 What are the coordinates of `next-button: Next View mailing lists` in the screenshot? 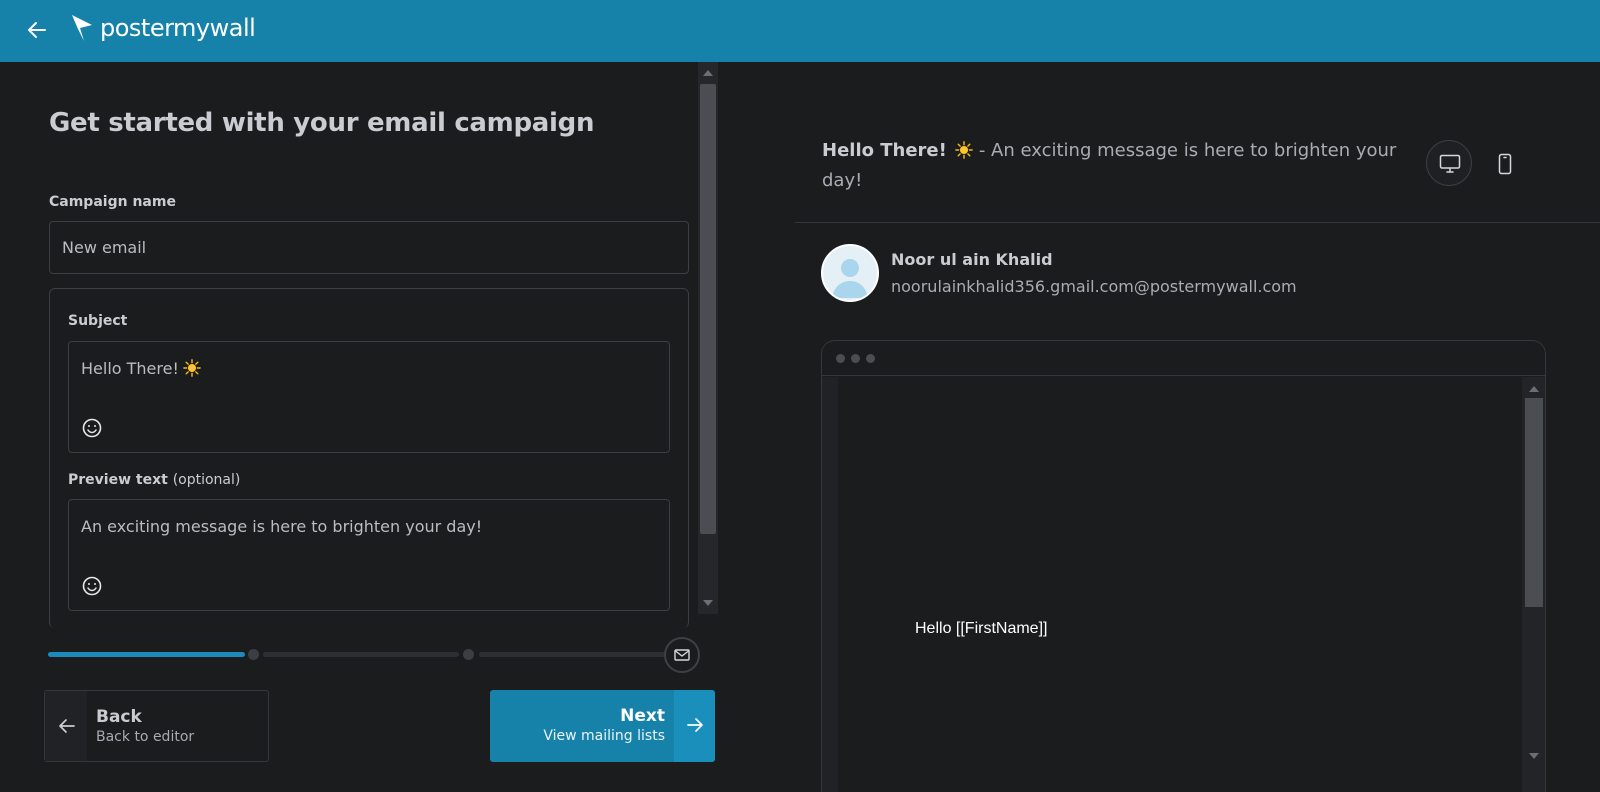 It's located at (602, 726).